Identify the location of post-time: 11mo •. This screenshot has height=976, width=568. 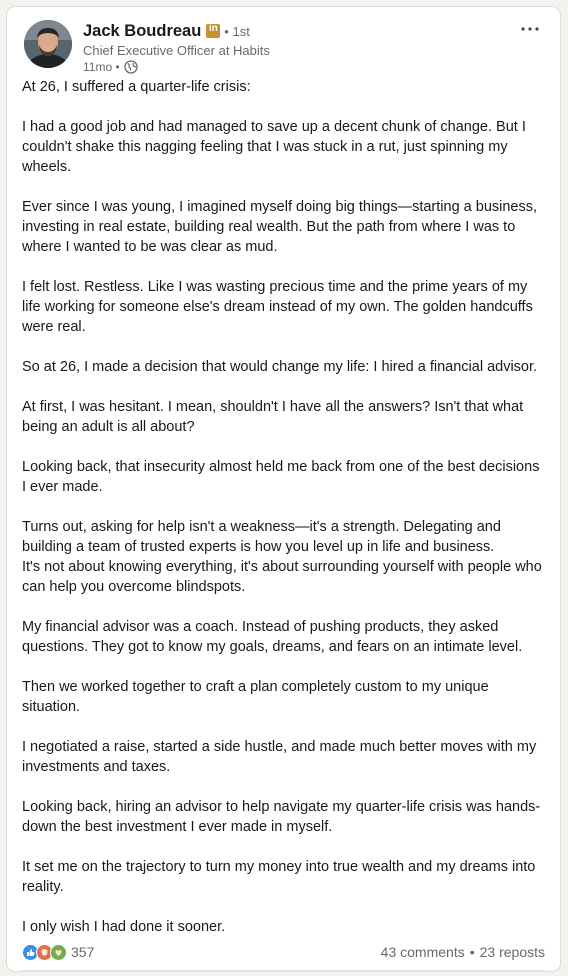
(101, 67).